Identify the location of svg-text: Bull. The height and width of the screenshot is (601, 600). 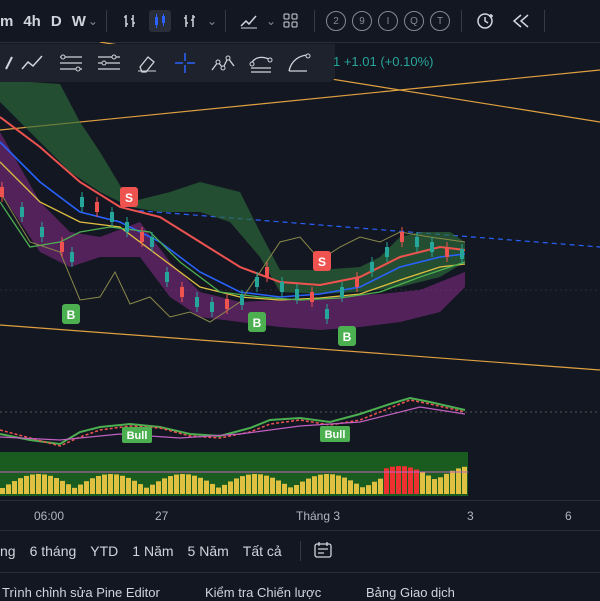
(335, 435).